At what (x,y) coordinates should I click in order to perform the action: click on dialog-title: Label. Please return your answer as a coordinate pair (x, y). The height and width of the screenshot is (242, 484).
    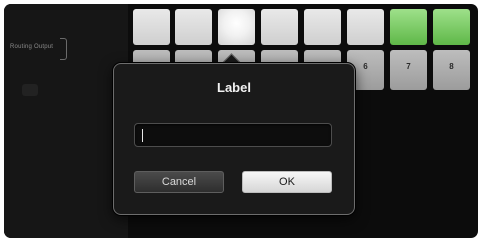
    Looking at the image, I should click on (234, 87).